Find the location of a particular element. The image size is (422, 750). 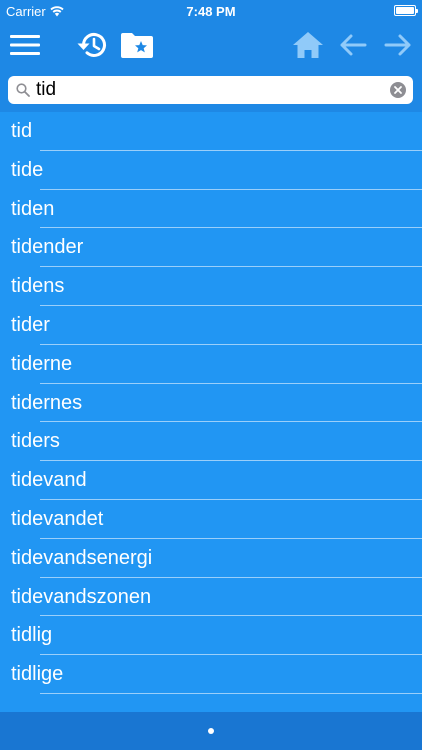

list-item: tider is located at coordinates (211, 325).